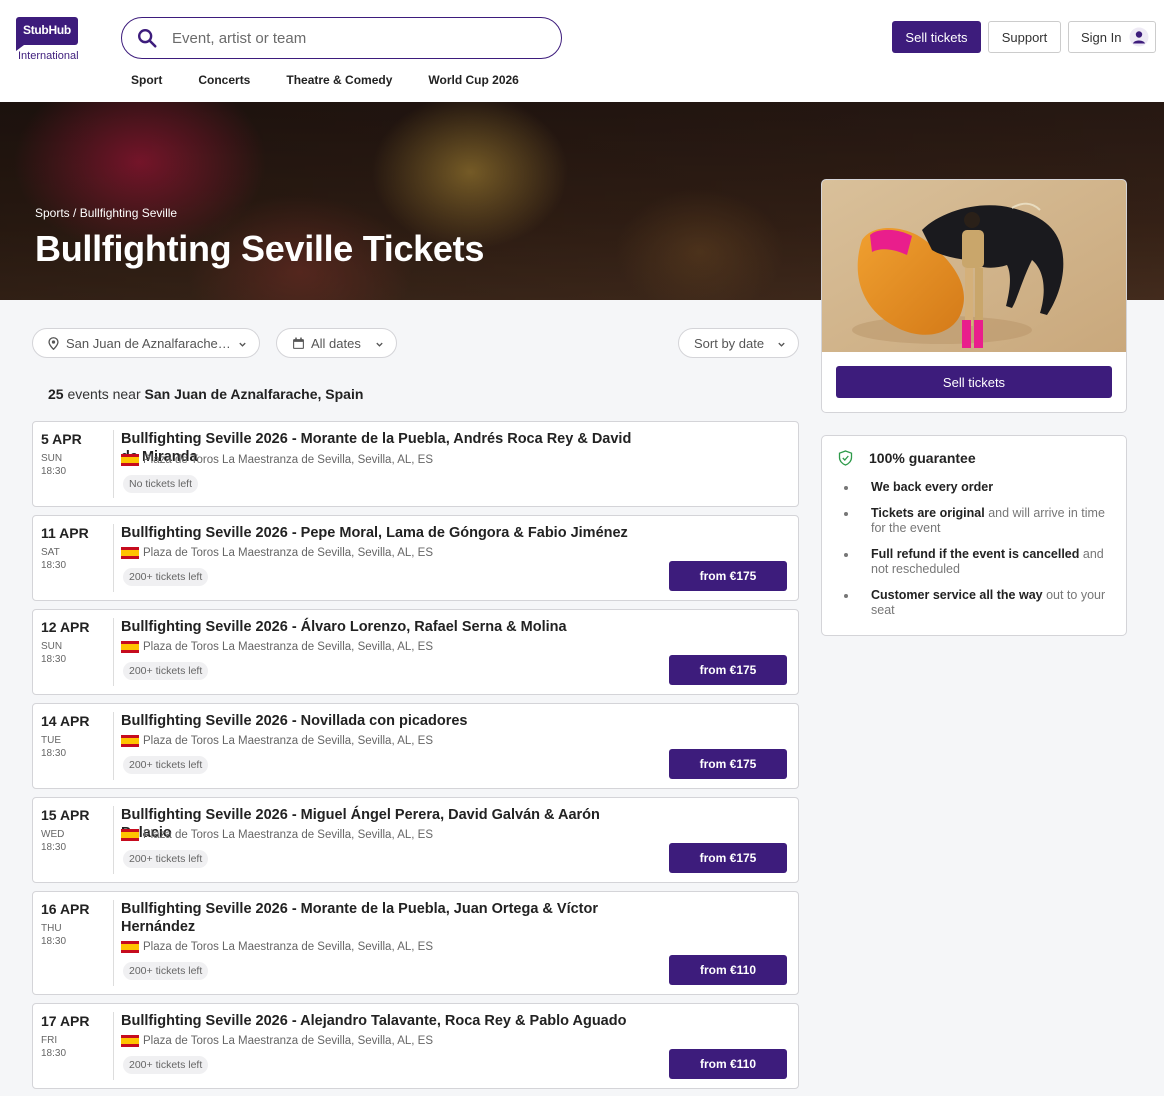 The width and height of the screenshot is (1164, 1096). What do you see at coordinates (161, 484) in the screenshot?
I see `availability-badge: No tickets left` at bounding box center [161, 484].